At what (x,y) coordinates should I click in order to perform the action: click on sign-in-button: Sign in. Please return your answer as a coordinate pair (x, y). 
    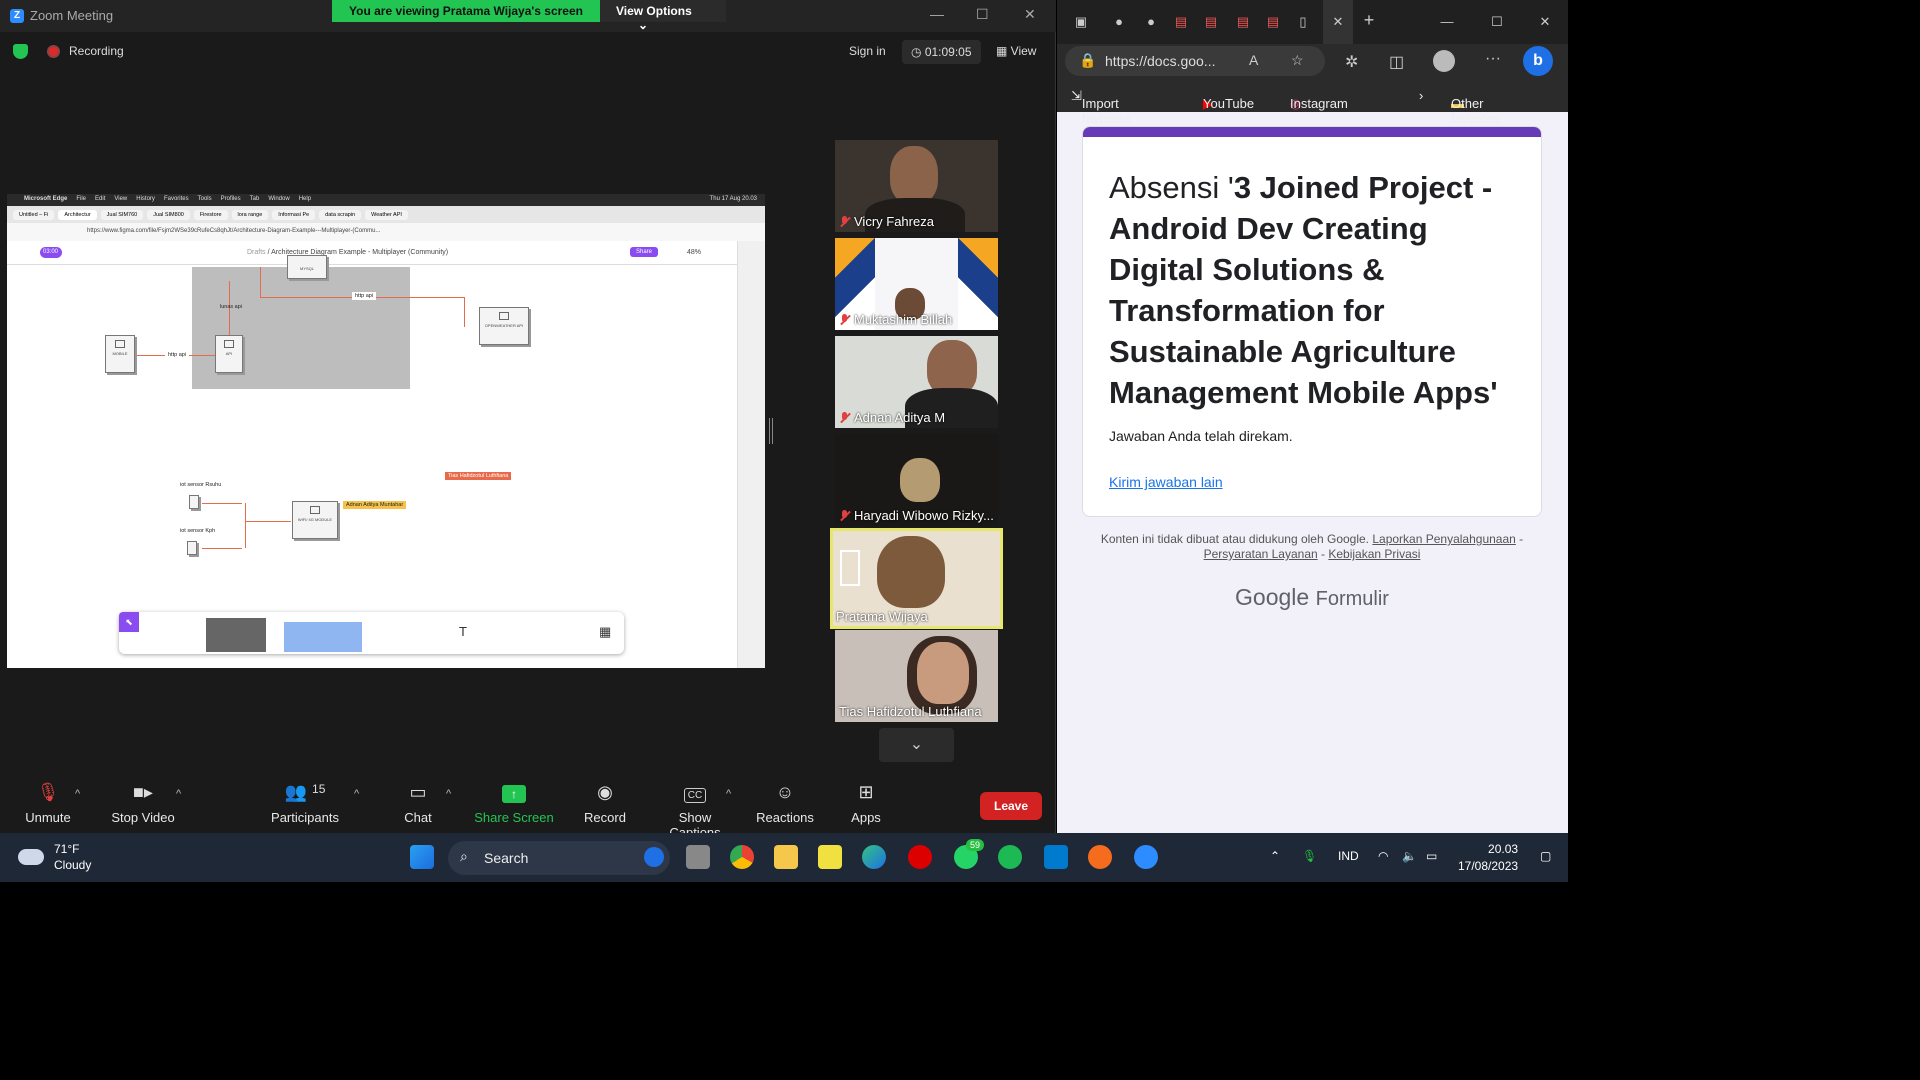
    Looking at the image, I should click on (867, 51).